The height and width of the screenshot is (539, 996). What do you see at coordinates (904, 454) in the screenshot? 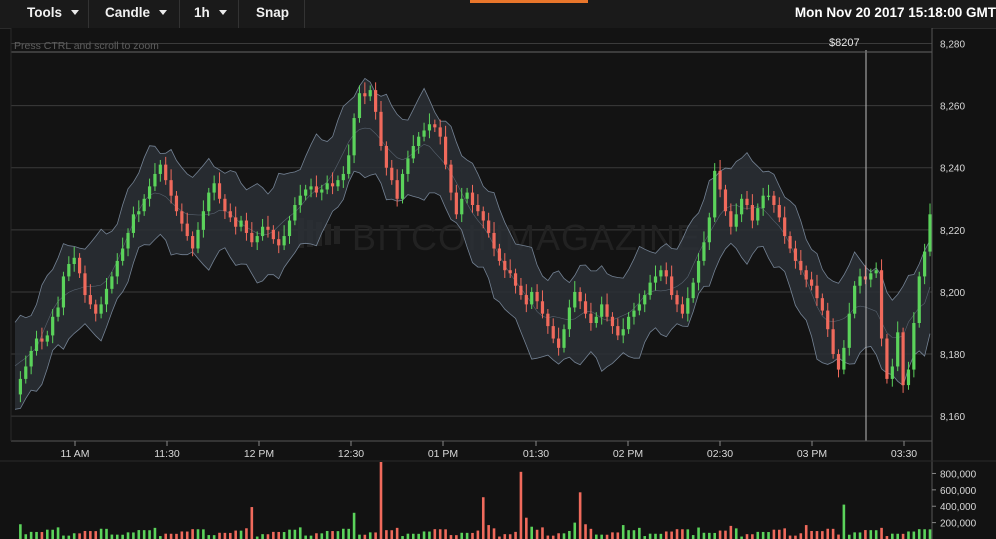
I see `x-tick-label: 03:30` at bounding box center [904, 454].